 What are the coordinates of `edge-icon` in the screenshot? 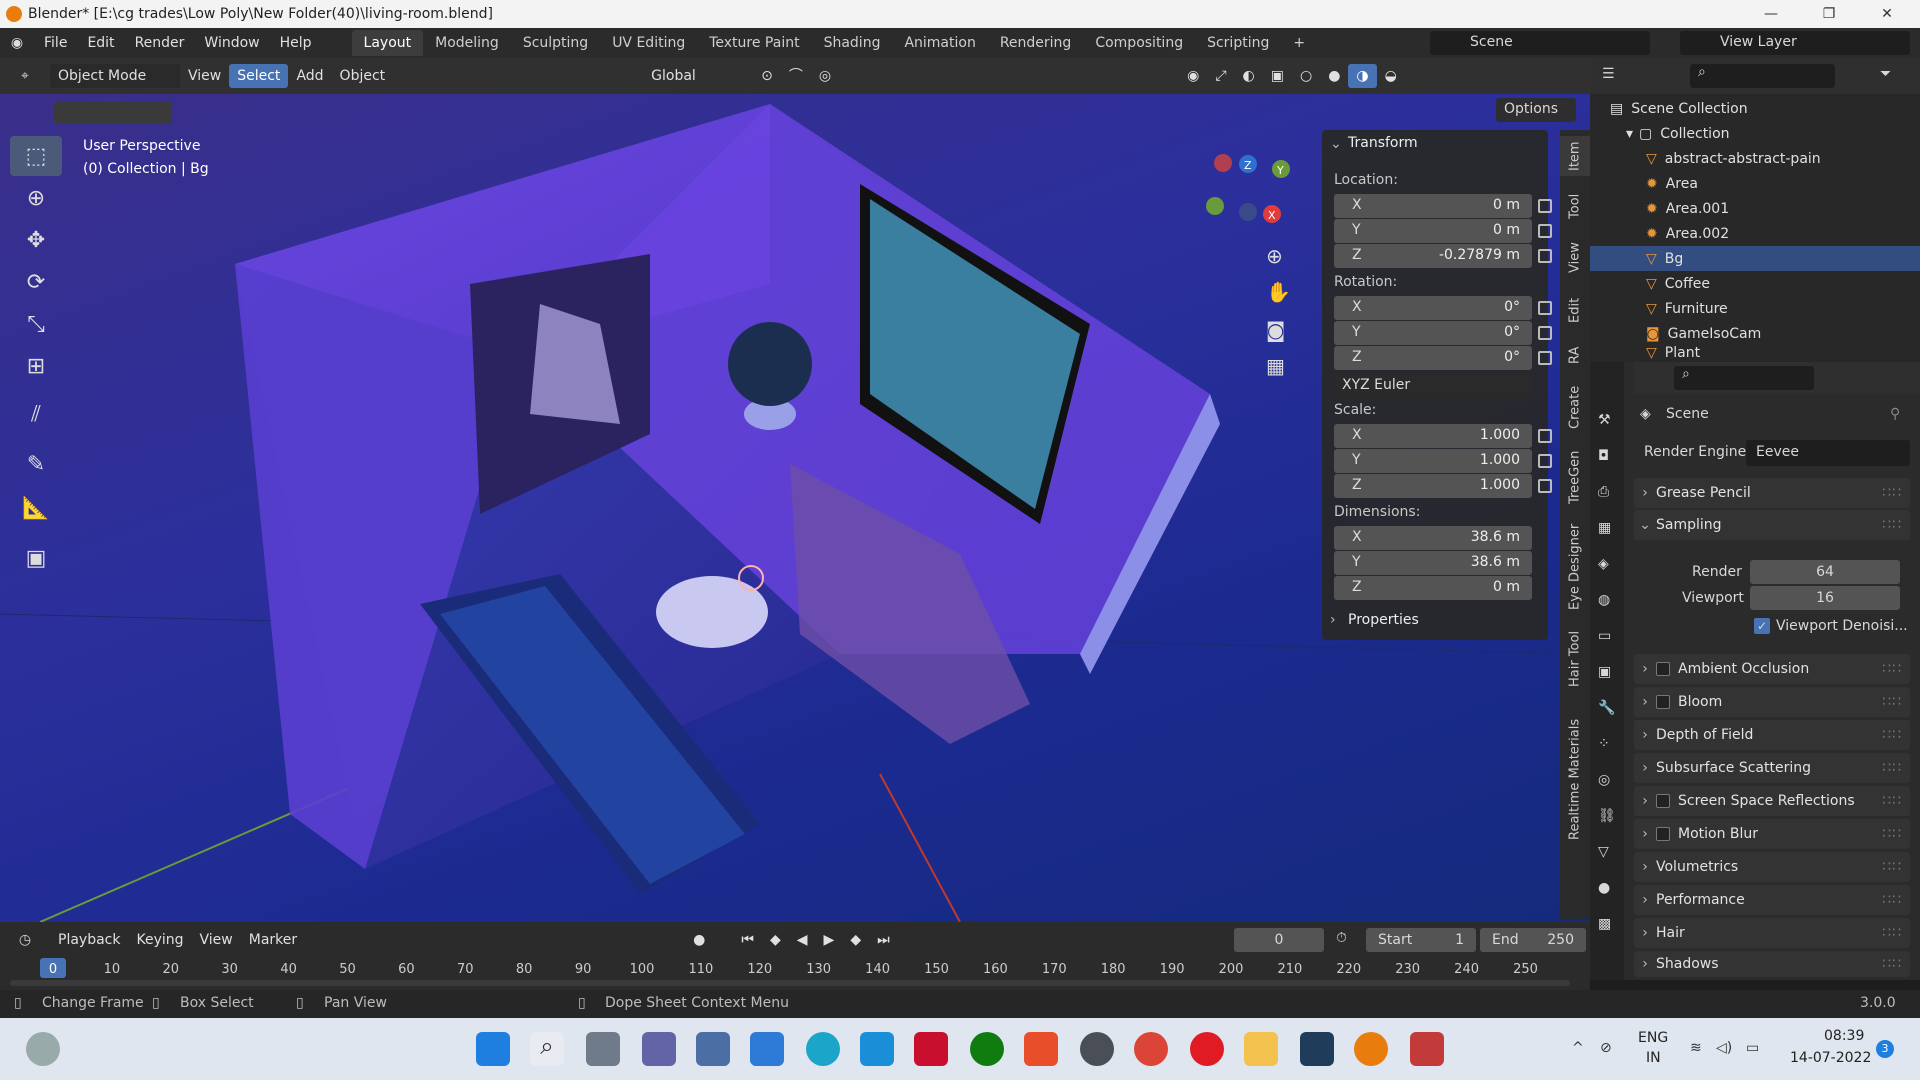 It's located at (823, 1049).